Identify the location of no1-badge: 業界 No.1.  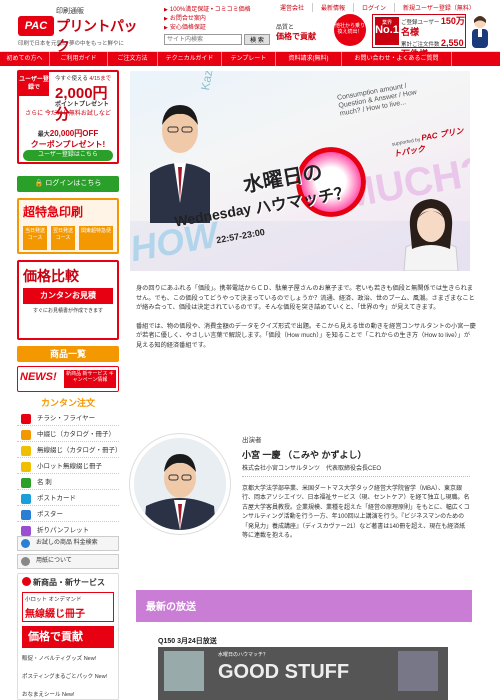
(387, 31).